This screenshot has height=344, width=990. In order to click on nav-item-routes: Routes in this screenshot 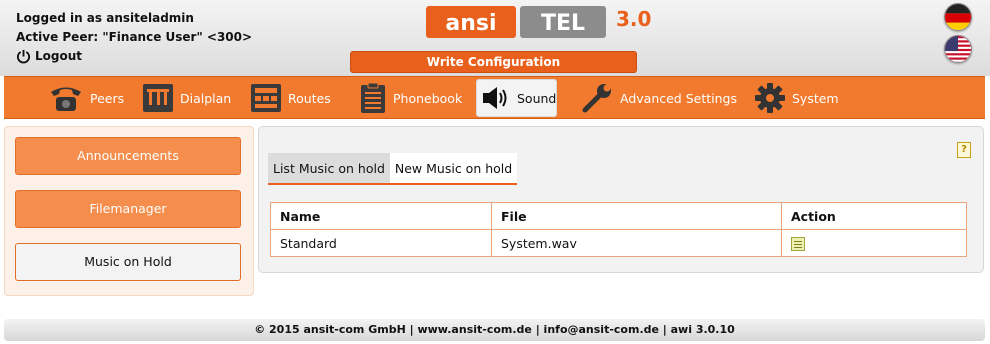, I will do `click(290, 98)`.